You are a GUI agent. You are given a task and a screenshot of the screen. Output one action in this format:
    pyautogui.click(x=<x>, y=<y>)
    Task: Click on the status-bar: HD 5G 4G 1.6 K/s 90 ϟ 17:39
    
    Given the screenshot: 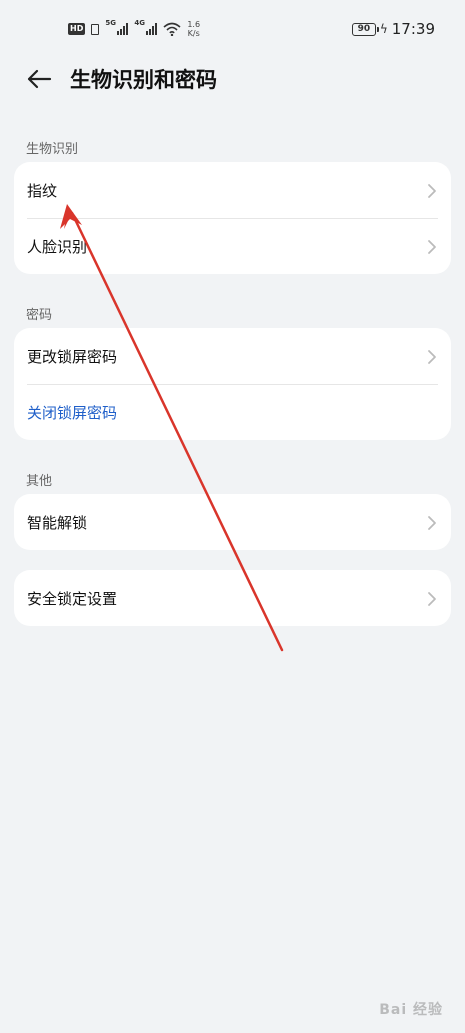 What is the action you would take?
    pyautogui.click(x=232, y=30)
    